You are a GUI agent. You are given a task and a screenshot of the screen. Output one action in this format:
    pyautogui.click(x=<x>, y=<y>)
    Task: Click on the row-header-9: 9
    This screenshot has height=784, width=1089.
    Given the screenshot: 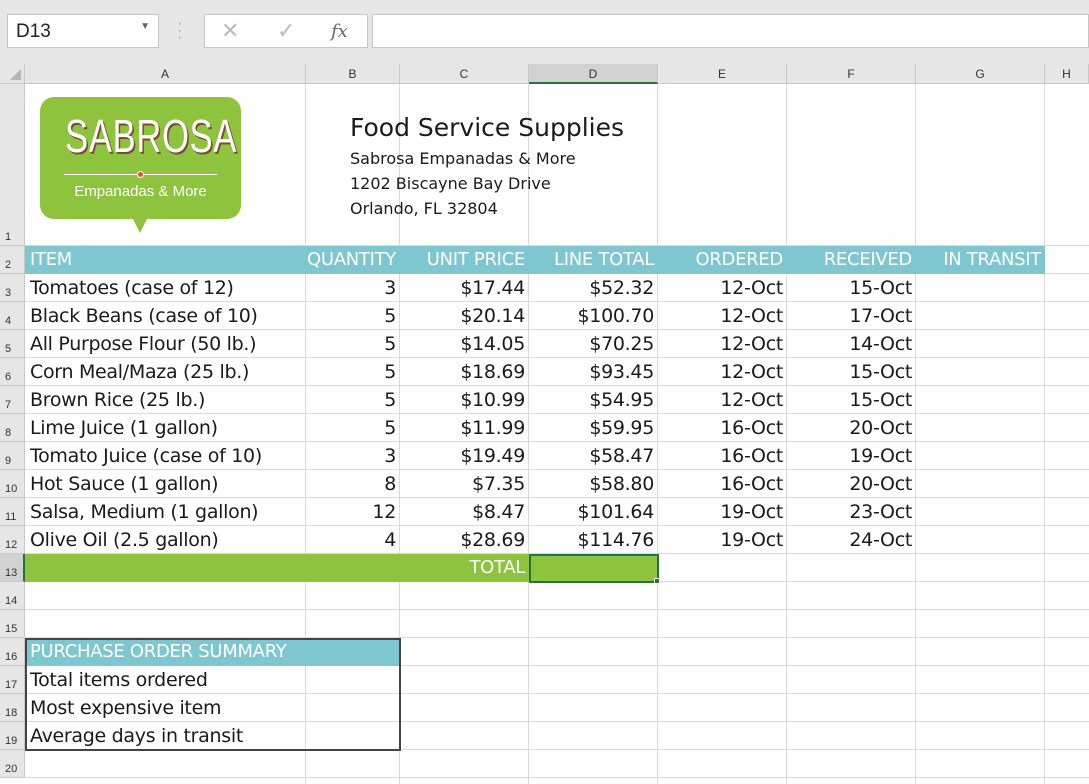 What is the action you would take?
    pyautogui.click(x=12, y=456)
    